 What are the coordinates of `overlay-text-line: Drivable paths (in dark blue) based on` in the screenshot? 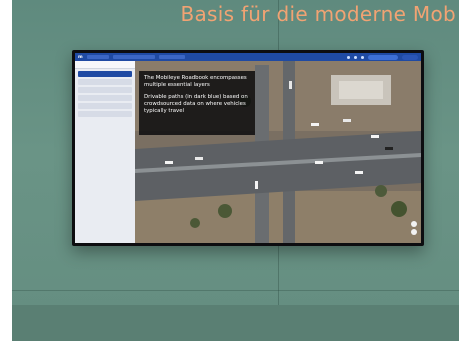 It's located at (196, 97).